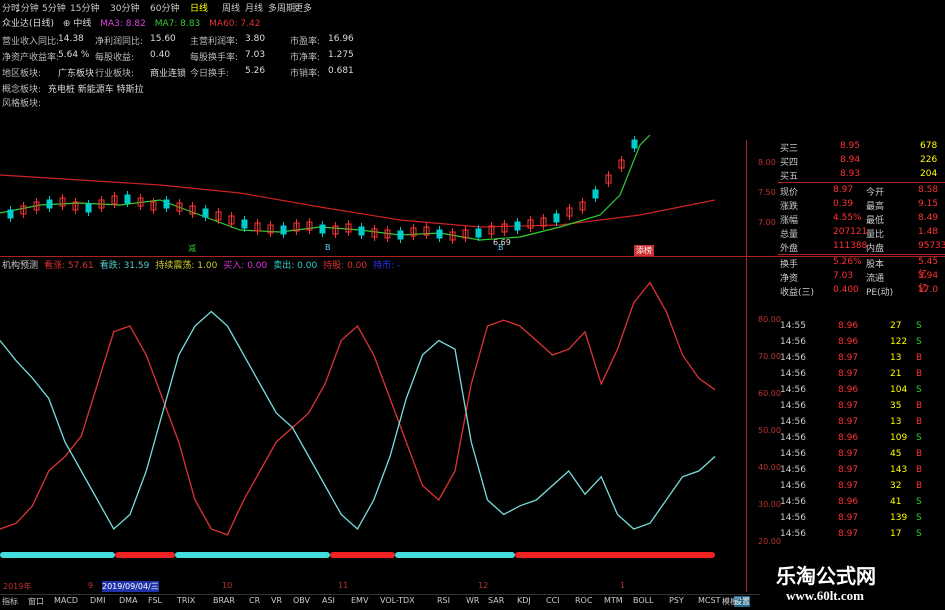 The width and height of the screenshot is (945, 610). What do you see at coordinates (826, 576) in the screenshot?
I see `watermark-title: 乐淘公式网` at bounding box center [826, 576].